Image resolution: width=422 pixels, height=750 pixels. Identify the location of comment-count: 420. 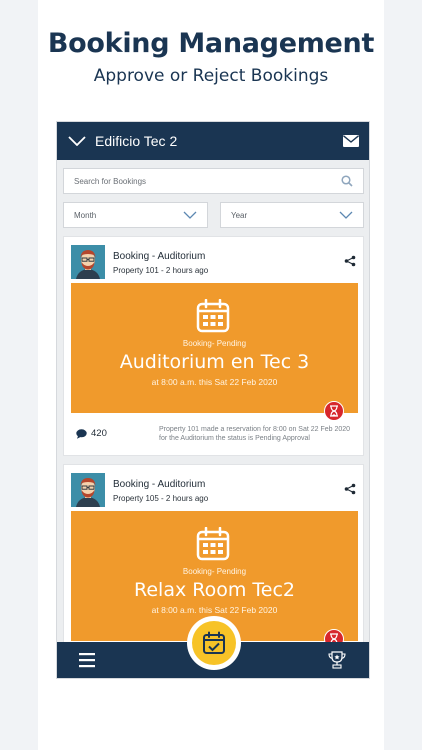
(99, 433).